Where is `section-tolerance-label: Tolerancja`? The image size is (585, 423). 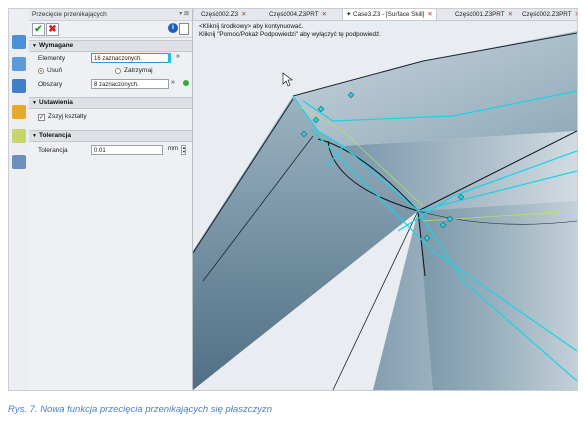 section-tolerance-label: Tolerancja is located at coordinates (54, 135).